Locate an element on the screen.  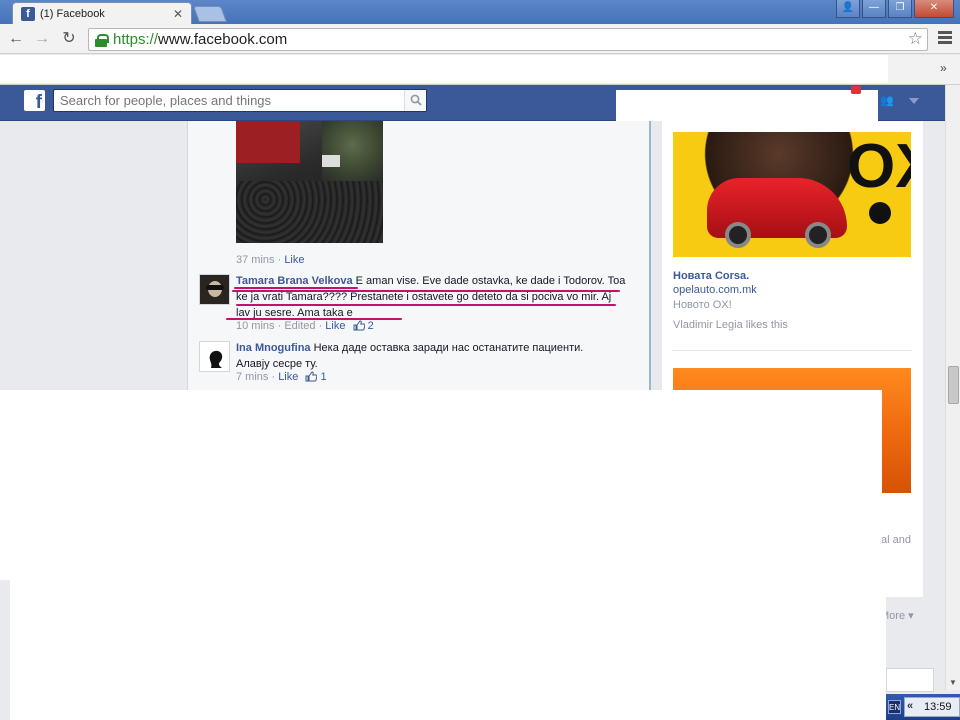
window-controls: 👤 — ❐ ✕ is located at coordinates (895, 9).